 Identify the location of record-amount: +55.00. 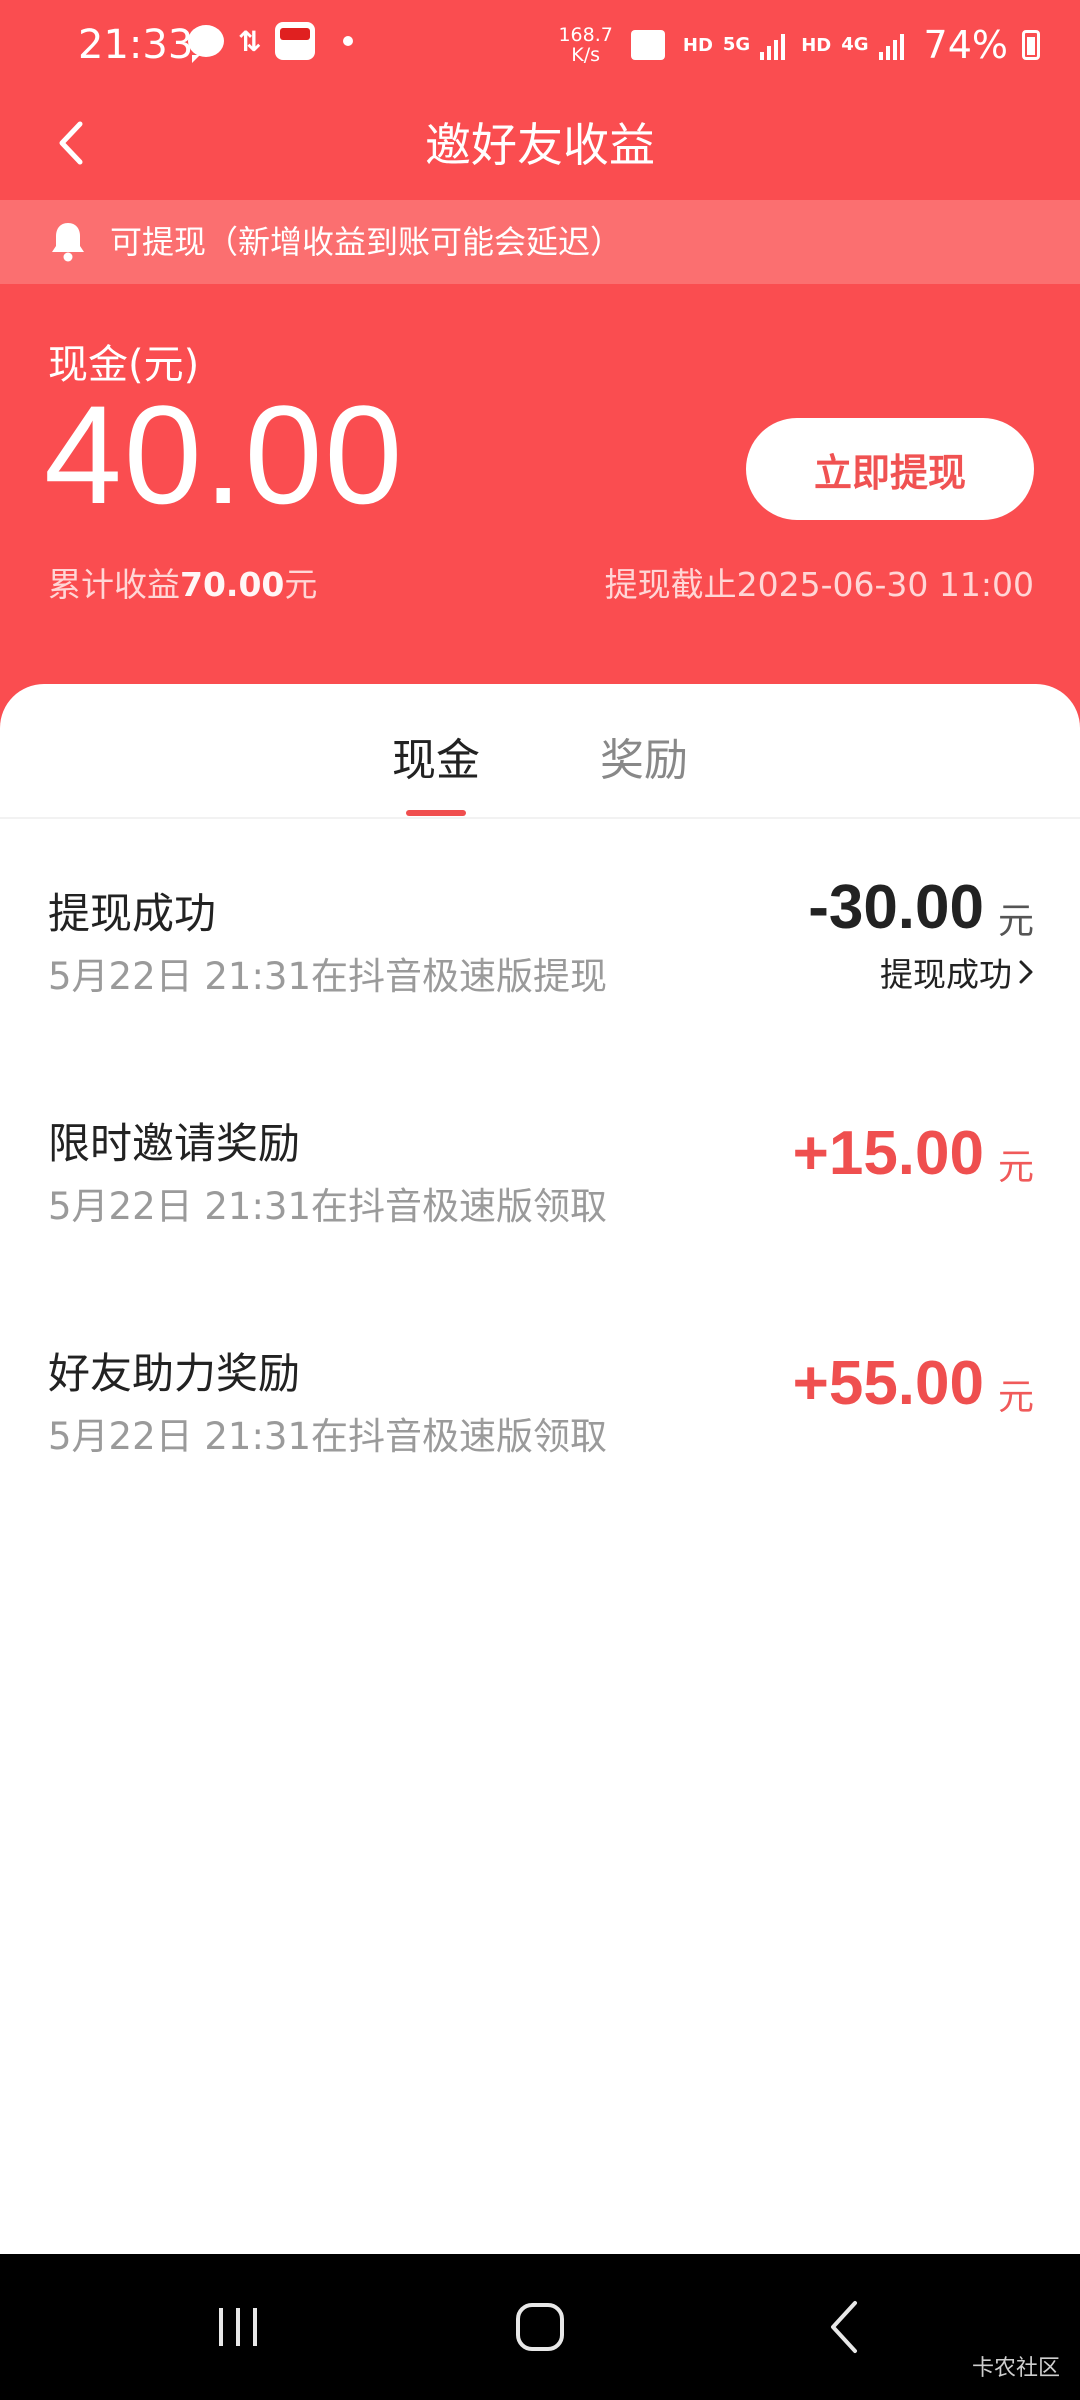
(888, 1383).